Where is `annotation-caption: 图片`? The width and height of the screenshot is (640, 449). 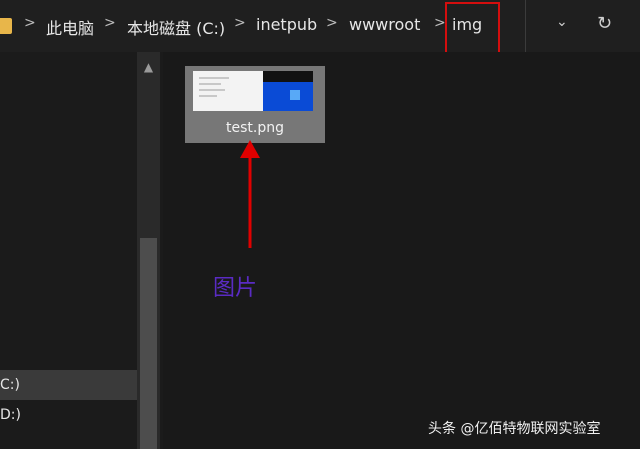 annotation-caption: 图片 is located at coordinates (235, 288).